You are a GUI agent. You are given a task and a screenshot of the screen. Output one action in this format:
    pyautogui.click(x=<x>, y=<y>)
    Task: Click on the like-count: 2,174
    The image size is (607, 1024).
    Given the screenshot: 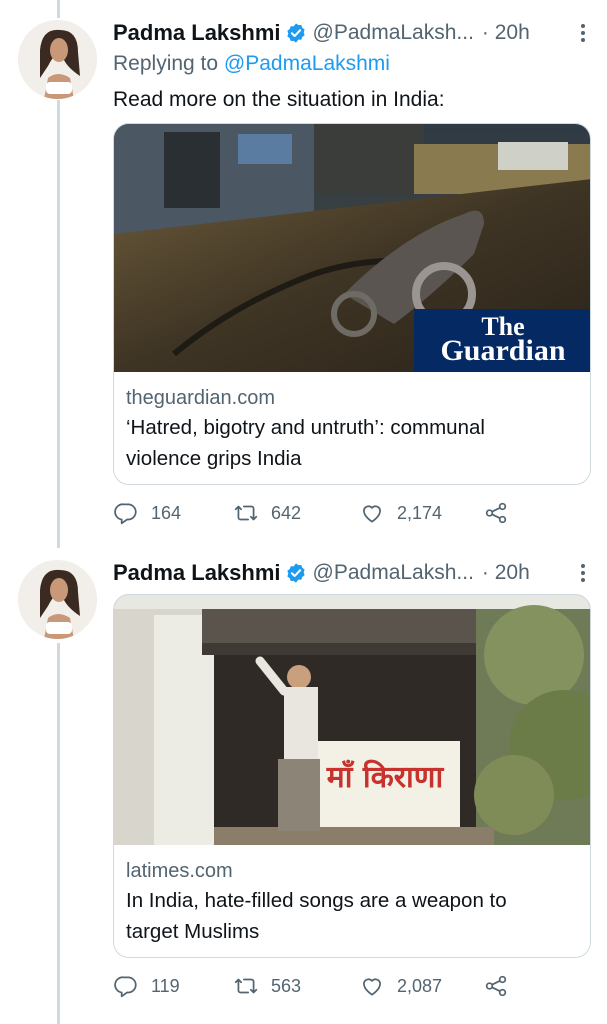 What is the action you would take?
    pyautogui.click(x=420, y=512)
    